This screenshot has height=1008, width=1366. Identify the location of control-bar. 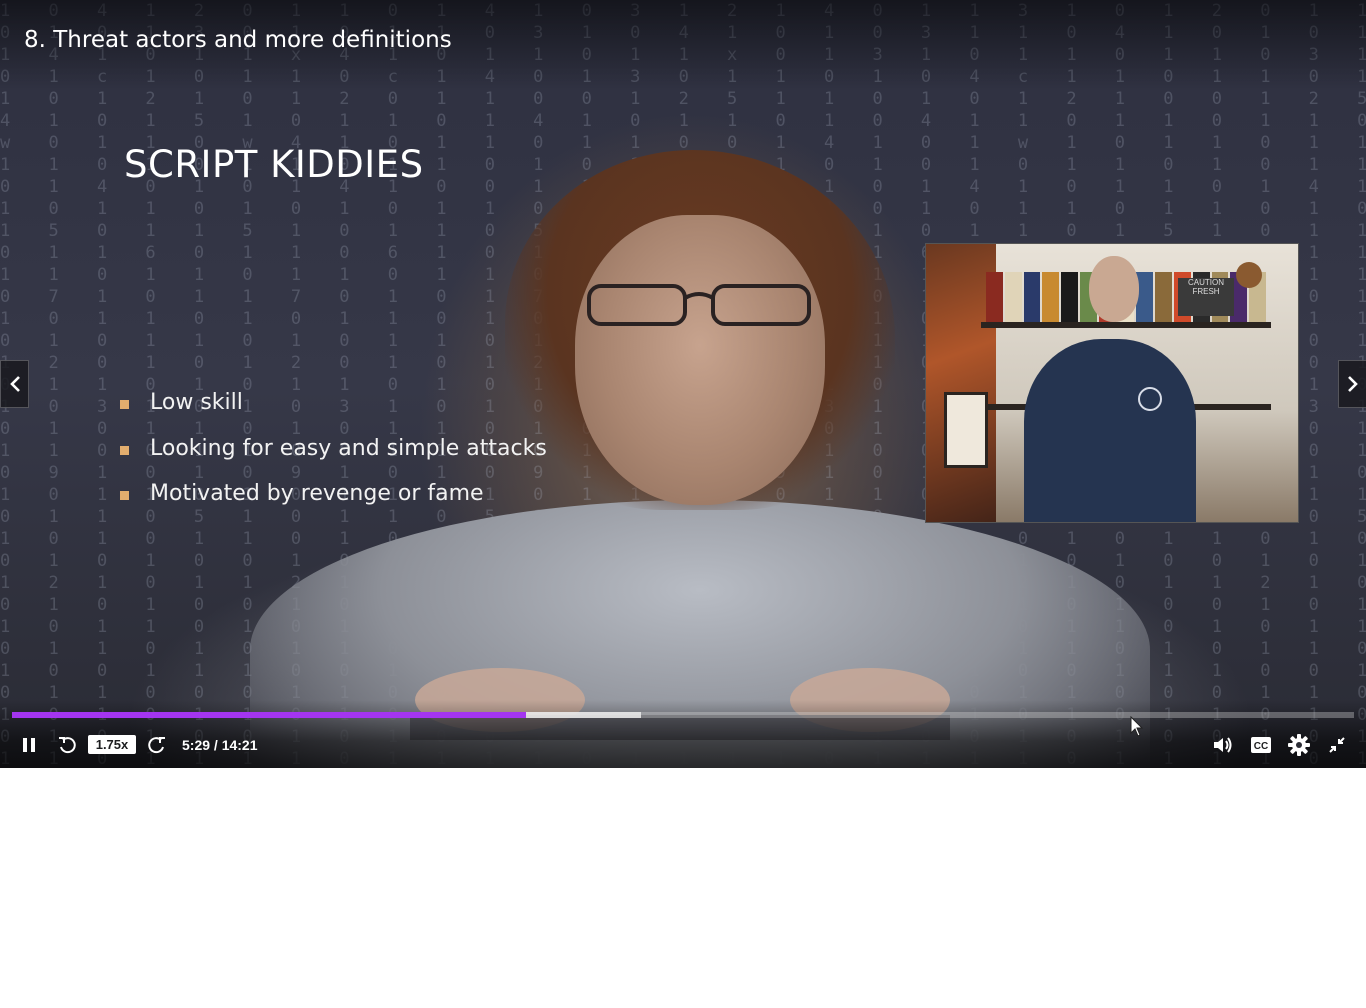
(683, 734).